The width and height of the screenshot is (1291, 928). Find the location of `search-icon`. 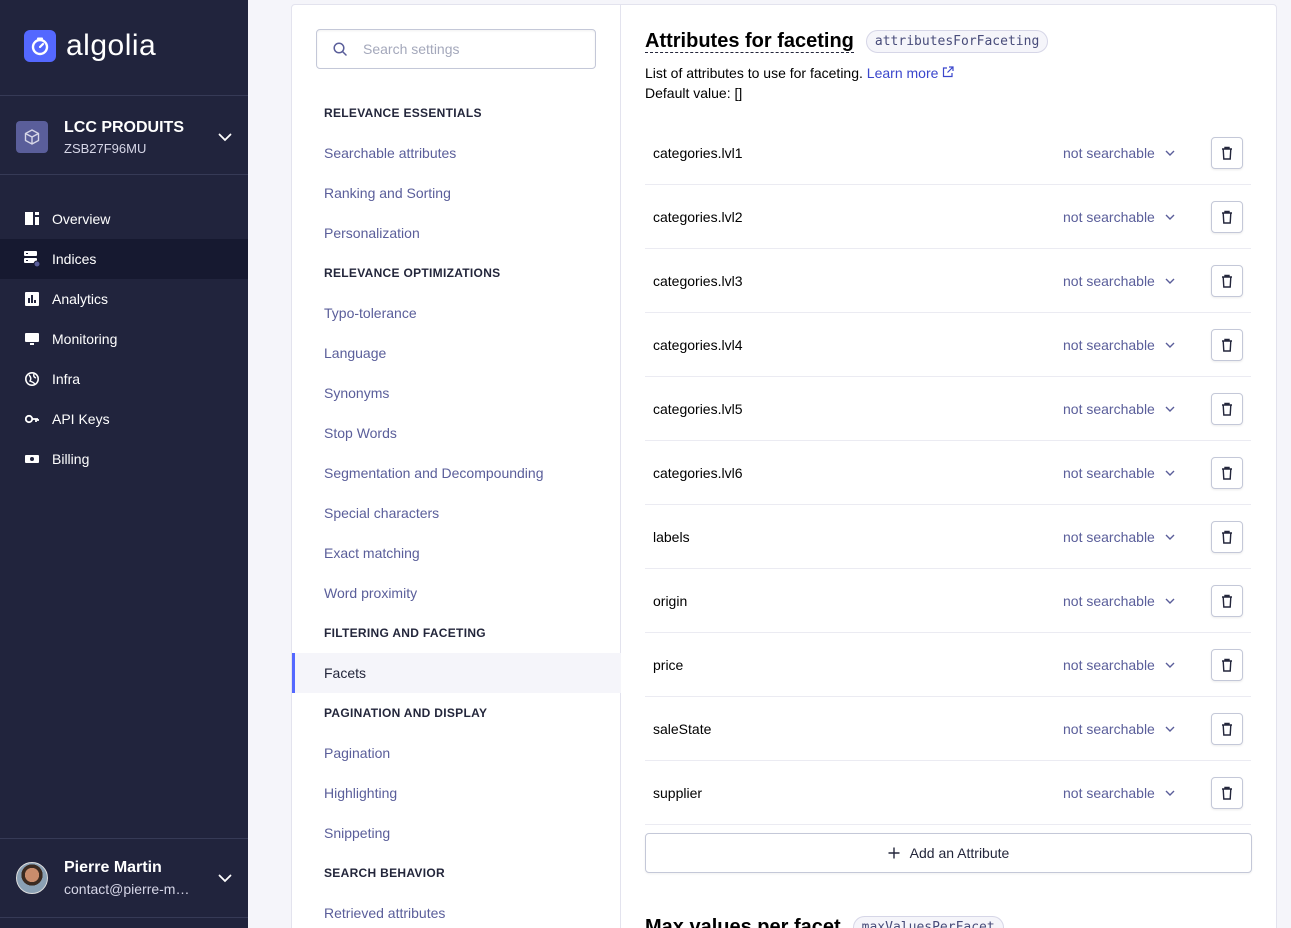

search-icon is located at coordinates (340, 49).